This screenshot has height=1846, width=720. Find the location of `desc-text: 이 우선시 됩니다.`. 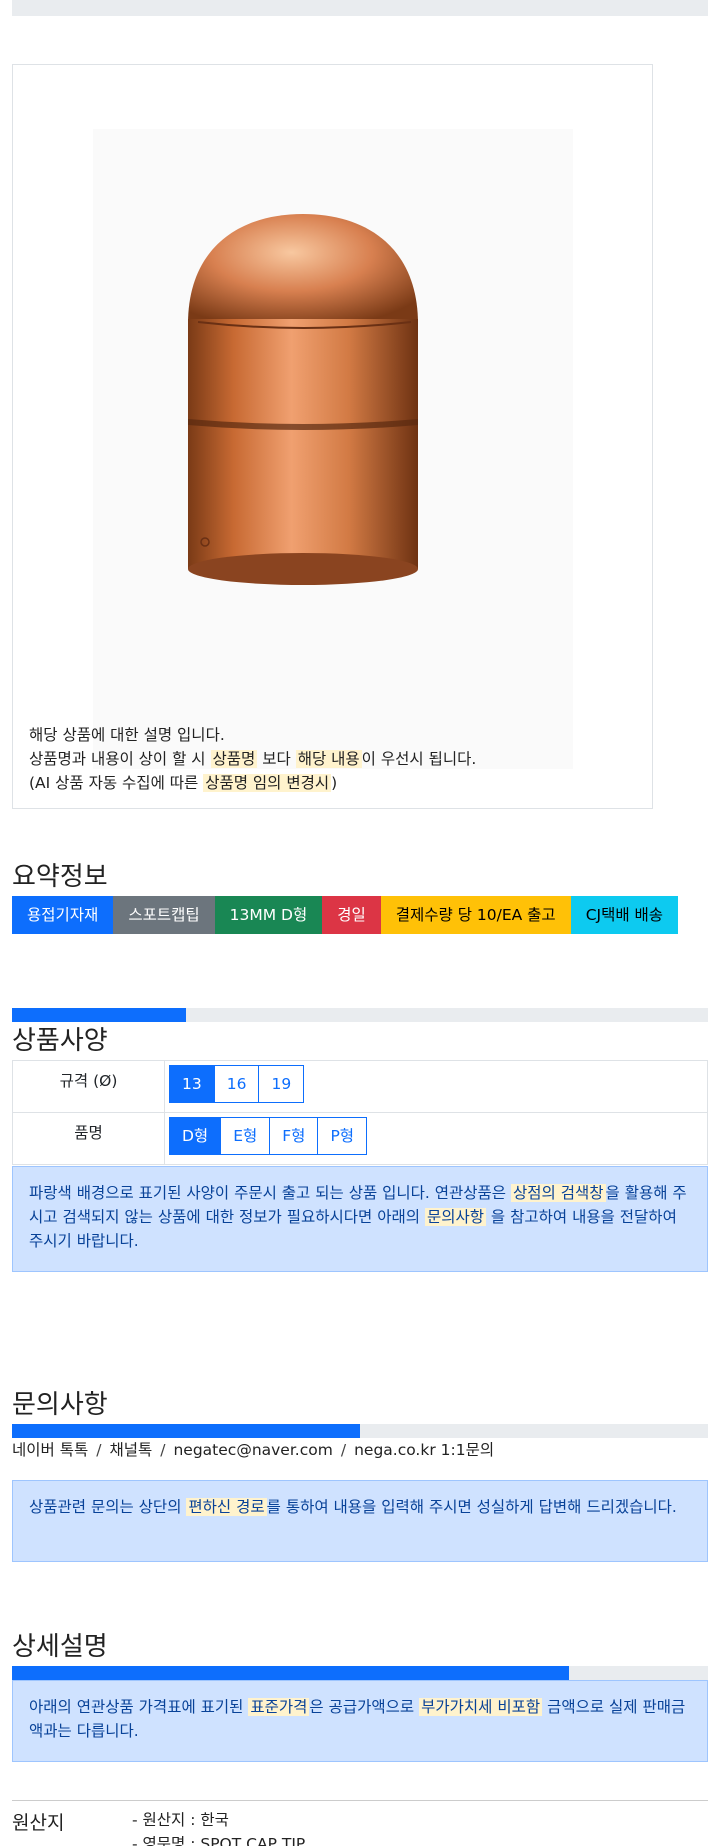

desc-text: 이 우선시 됩니다. is located at coordinates (419, 759).